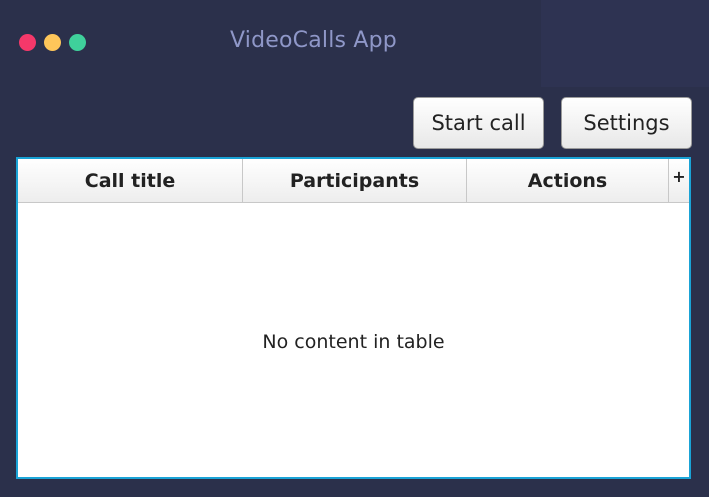  What do you see at coordinates (27, 42) in the screenshot?
I see `close-window-icon` at bounding box center [27, 42].